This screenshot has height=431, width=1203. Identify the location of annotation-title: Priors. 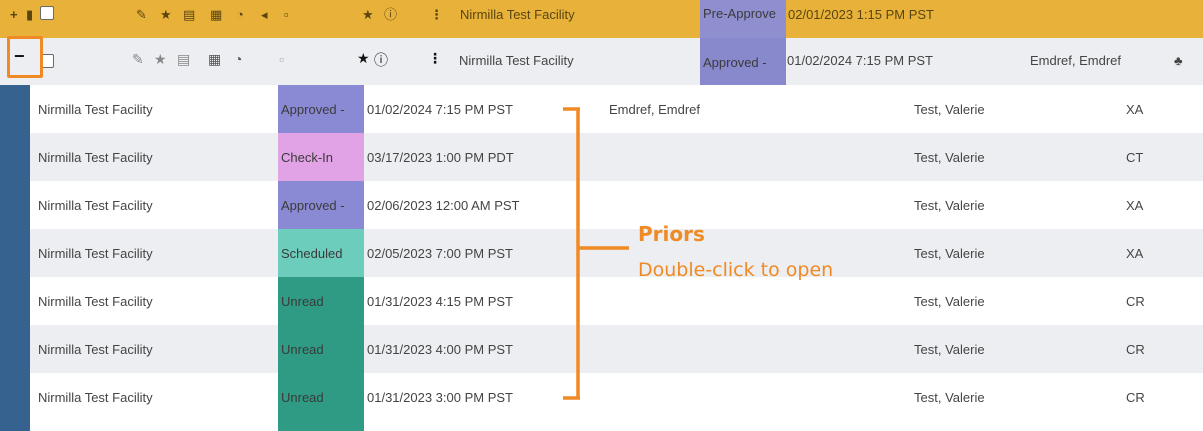
(671, 234).